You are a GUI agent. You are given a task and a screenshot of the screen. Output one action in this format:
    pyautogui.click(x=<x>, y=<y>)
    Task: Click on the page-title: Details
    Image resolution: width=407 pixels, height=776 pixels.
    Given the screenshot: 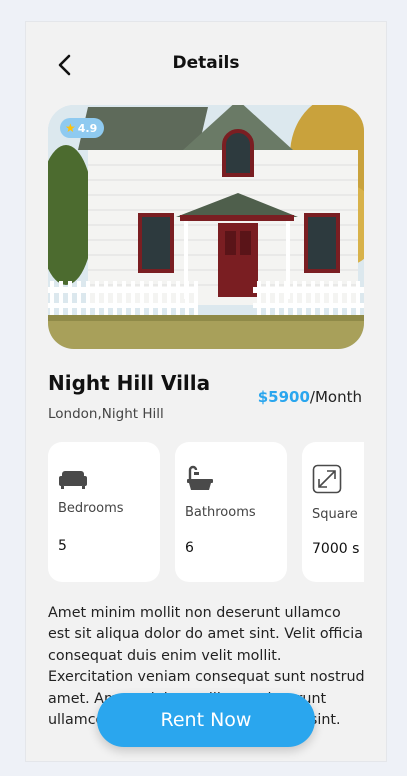 What is the action you would take?
    pyautogui.click(x=206, y=63)
    